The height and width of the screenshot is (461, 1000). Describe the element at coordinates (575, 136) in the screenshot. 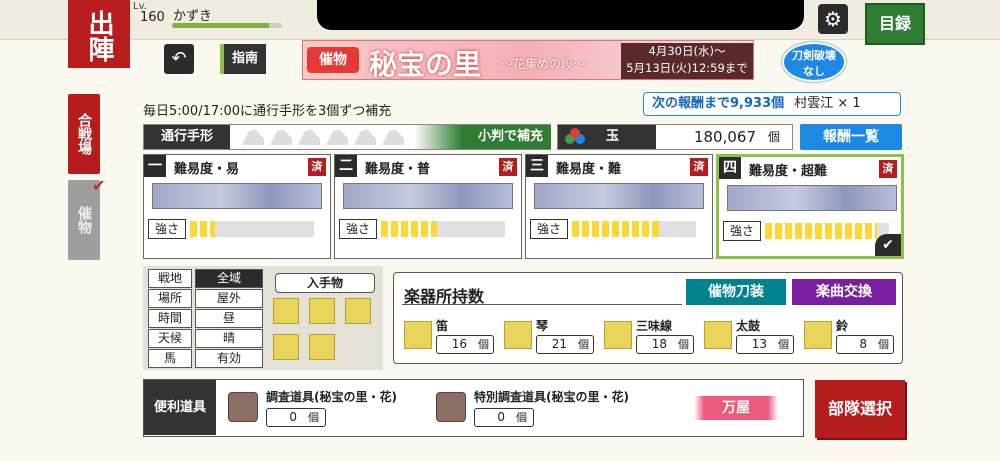

I see `tri-orb-icon` at that location.